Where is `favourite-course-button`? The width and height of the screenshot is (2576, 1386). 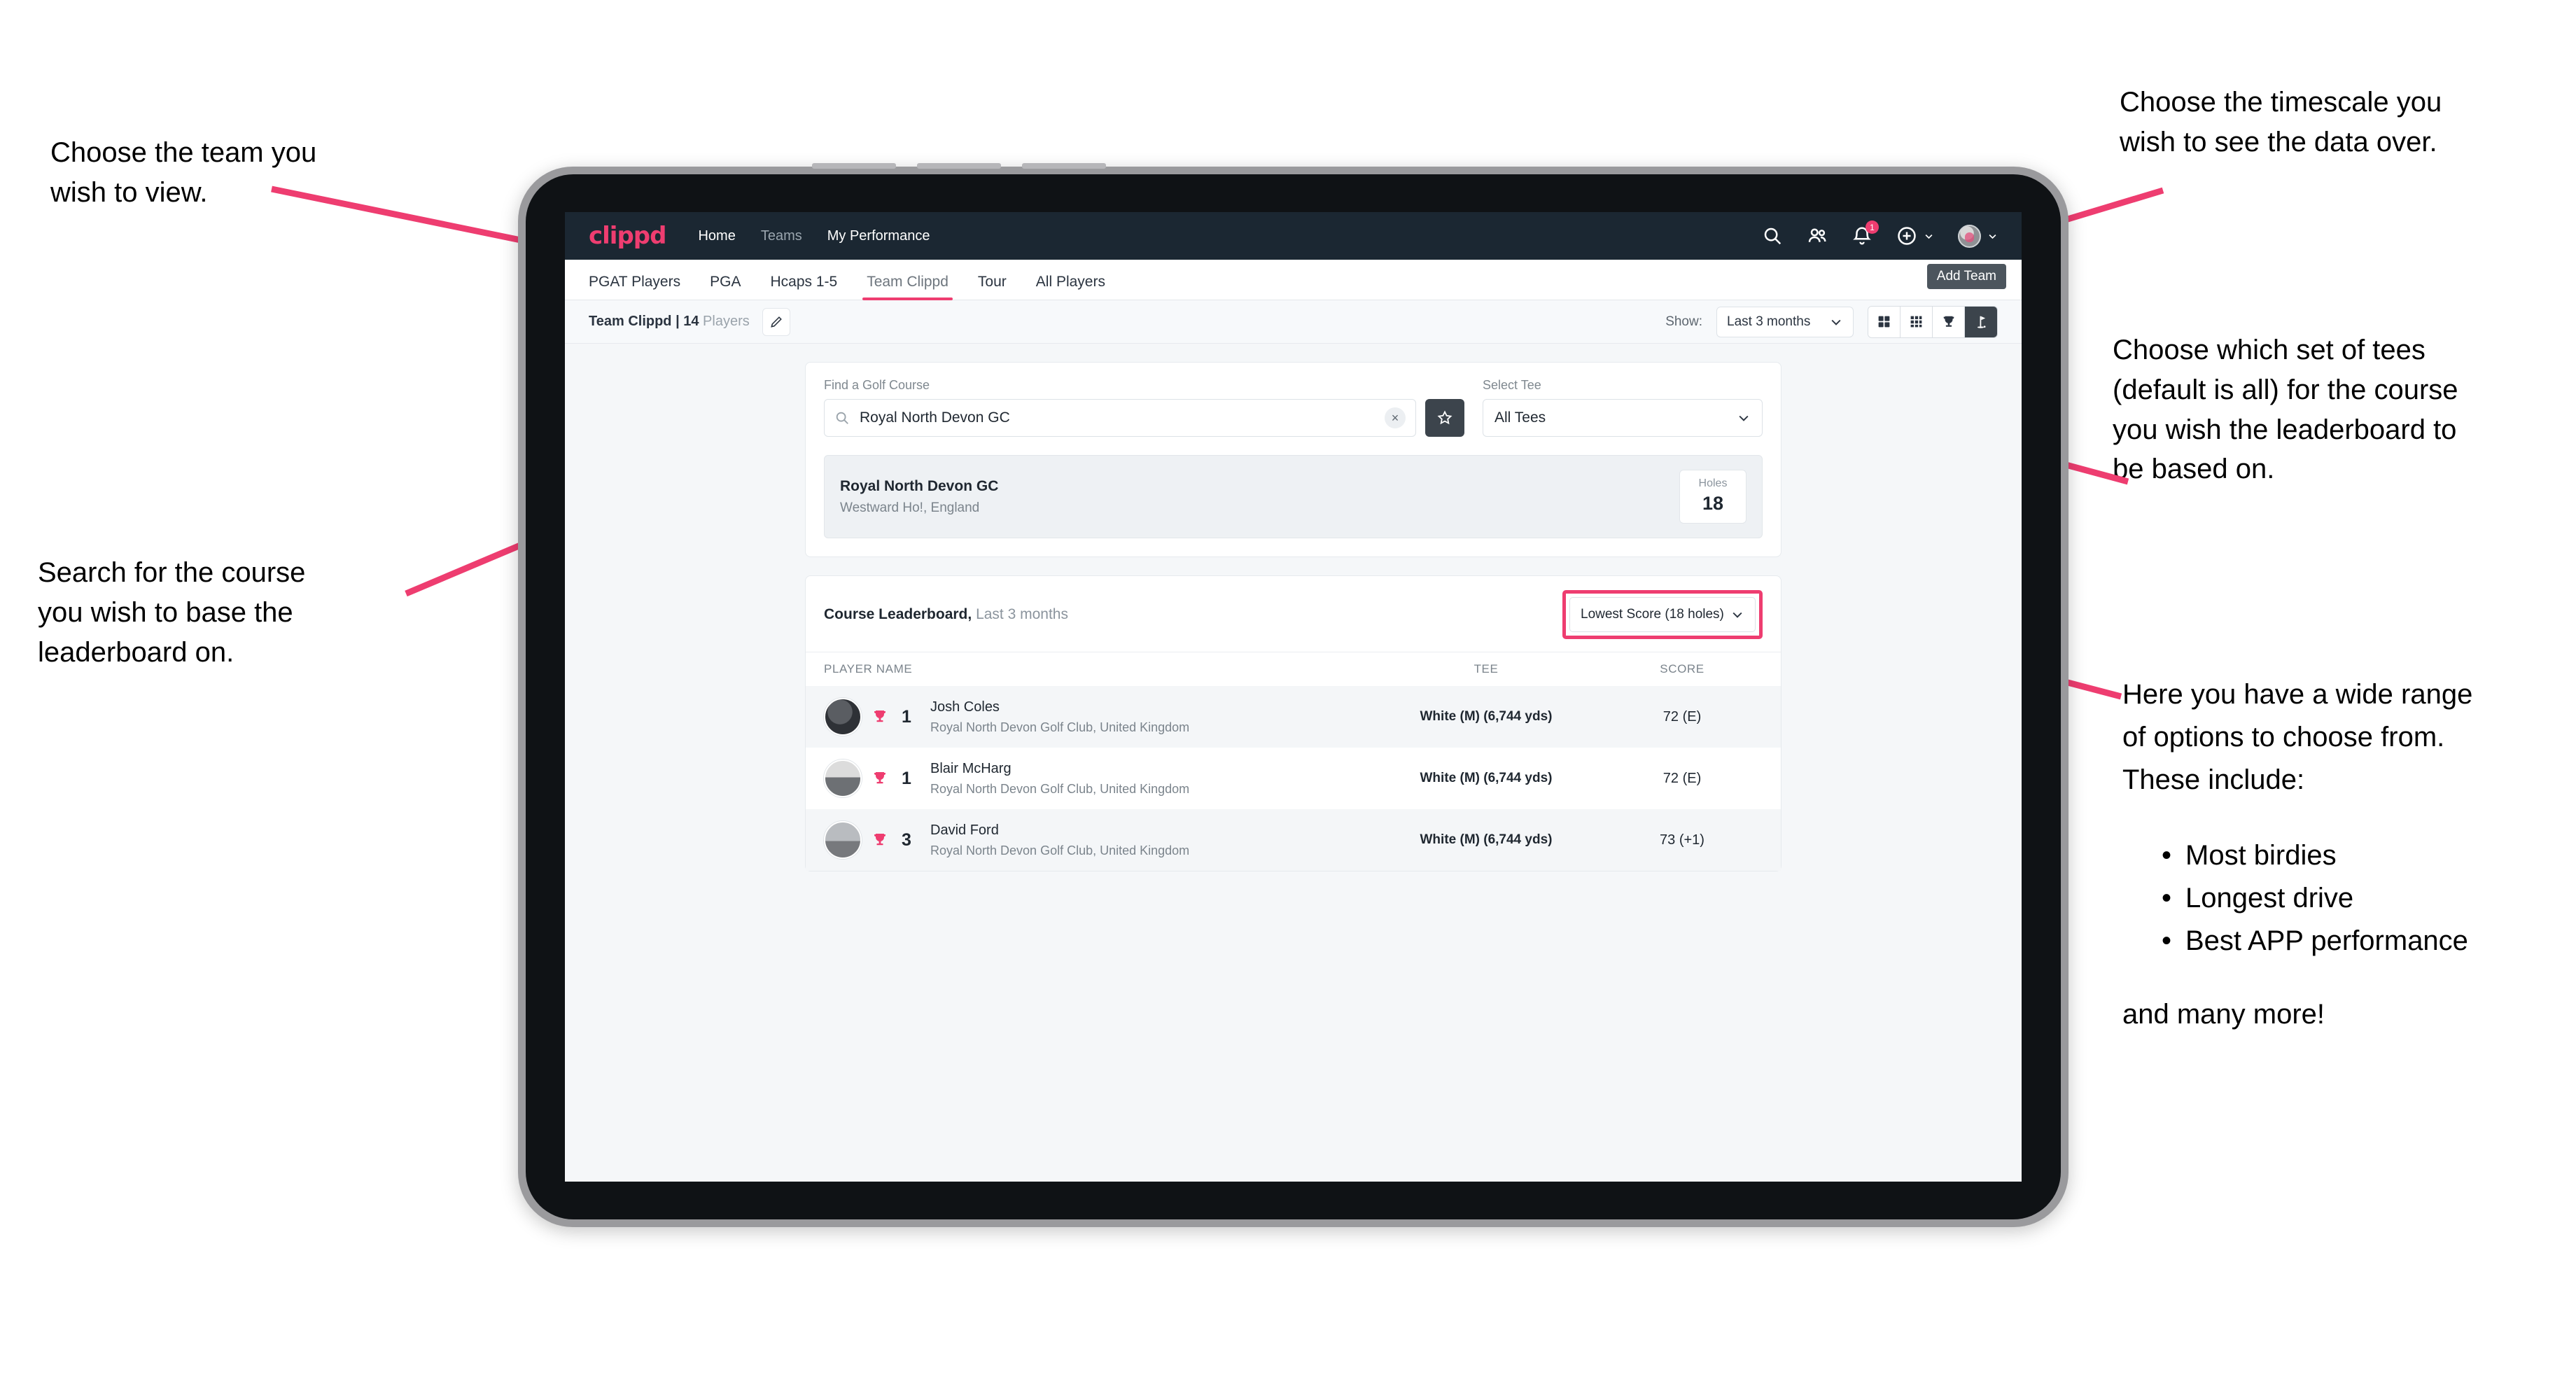 favourite-course-button is located at coordinates (1444, 418).